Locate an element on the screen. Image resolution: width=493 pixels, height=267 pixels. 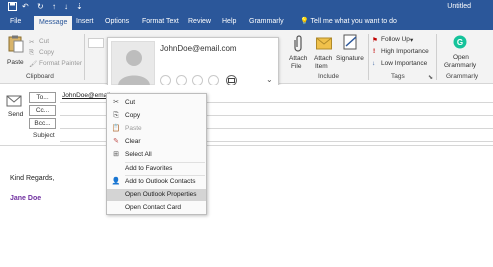
window-title: Untitled is located at coordinates (459, 6).